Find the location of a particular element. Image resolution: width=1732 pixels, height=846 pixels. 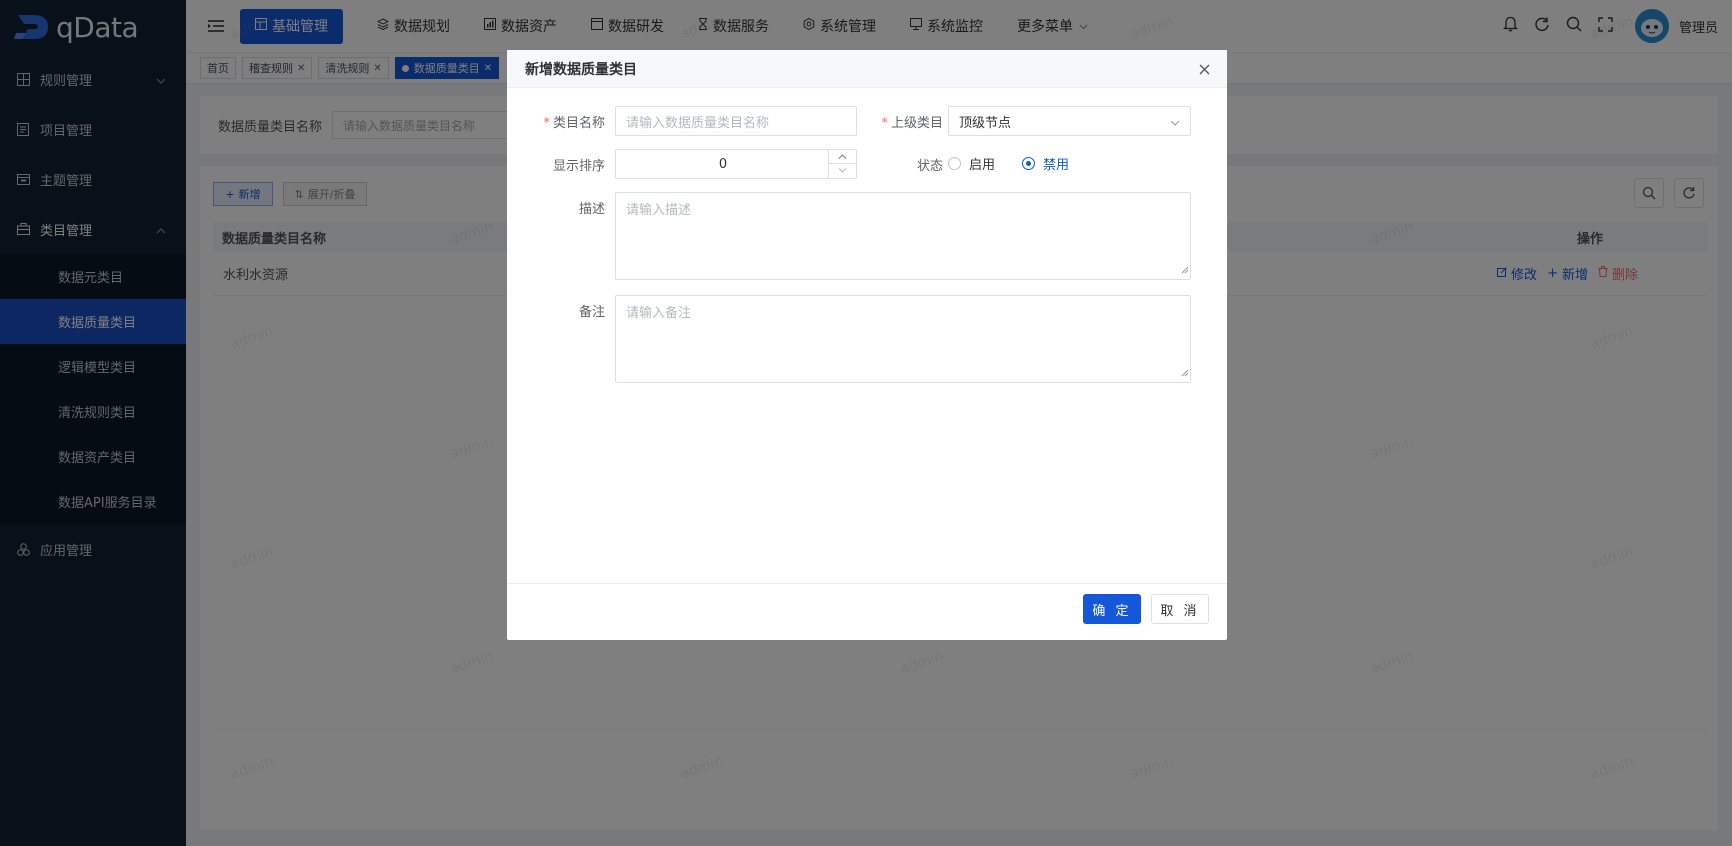

dialog-footer: 确 定 取 消 is located at coordinates (867, 611).